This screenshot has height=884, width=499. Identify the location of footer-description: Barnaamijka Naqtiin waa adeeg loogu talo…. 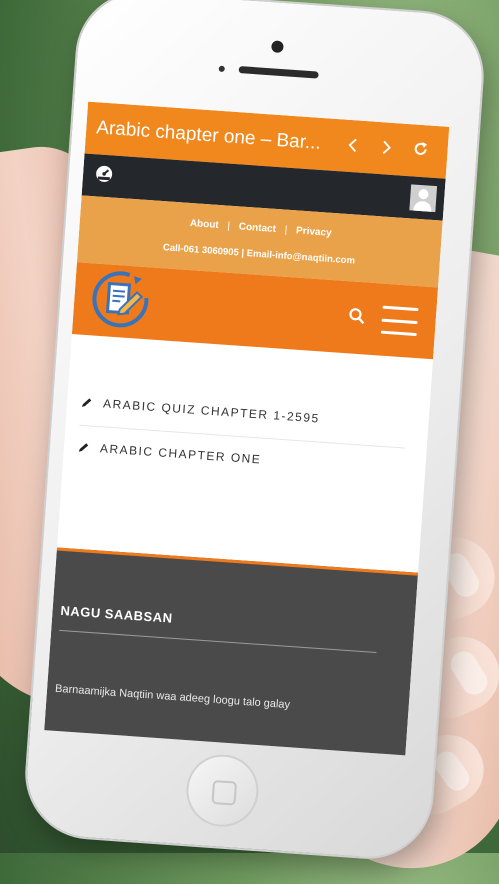
(172, 697).